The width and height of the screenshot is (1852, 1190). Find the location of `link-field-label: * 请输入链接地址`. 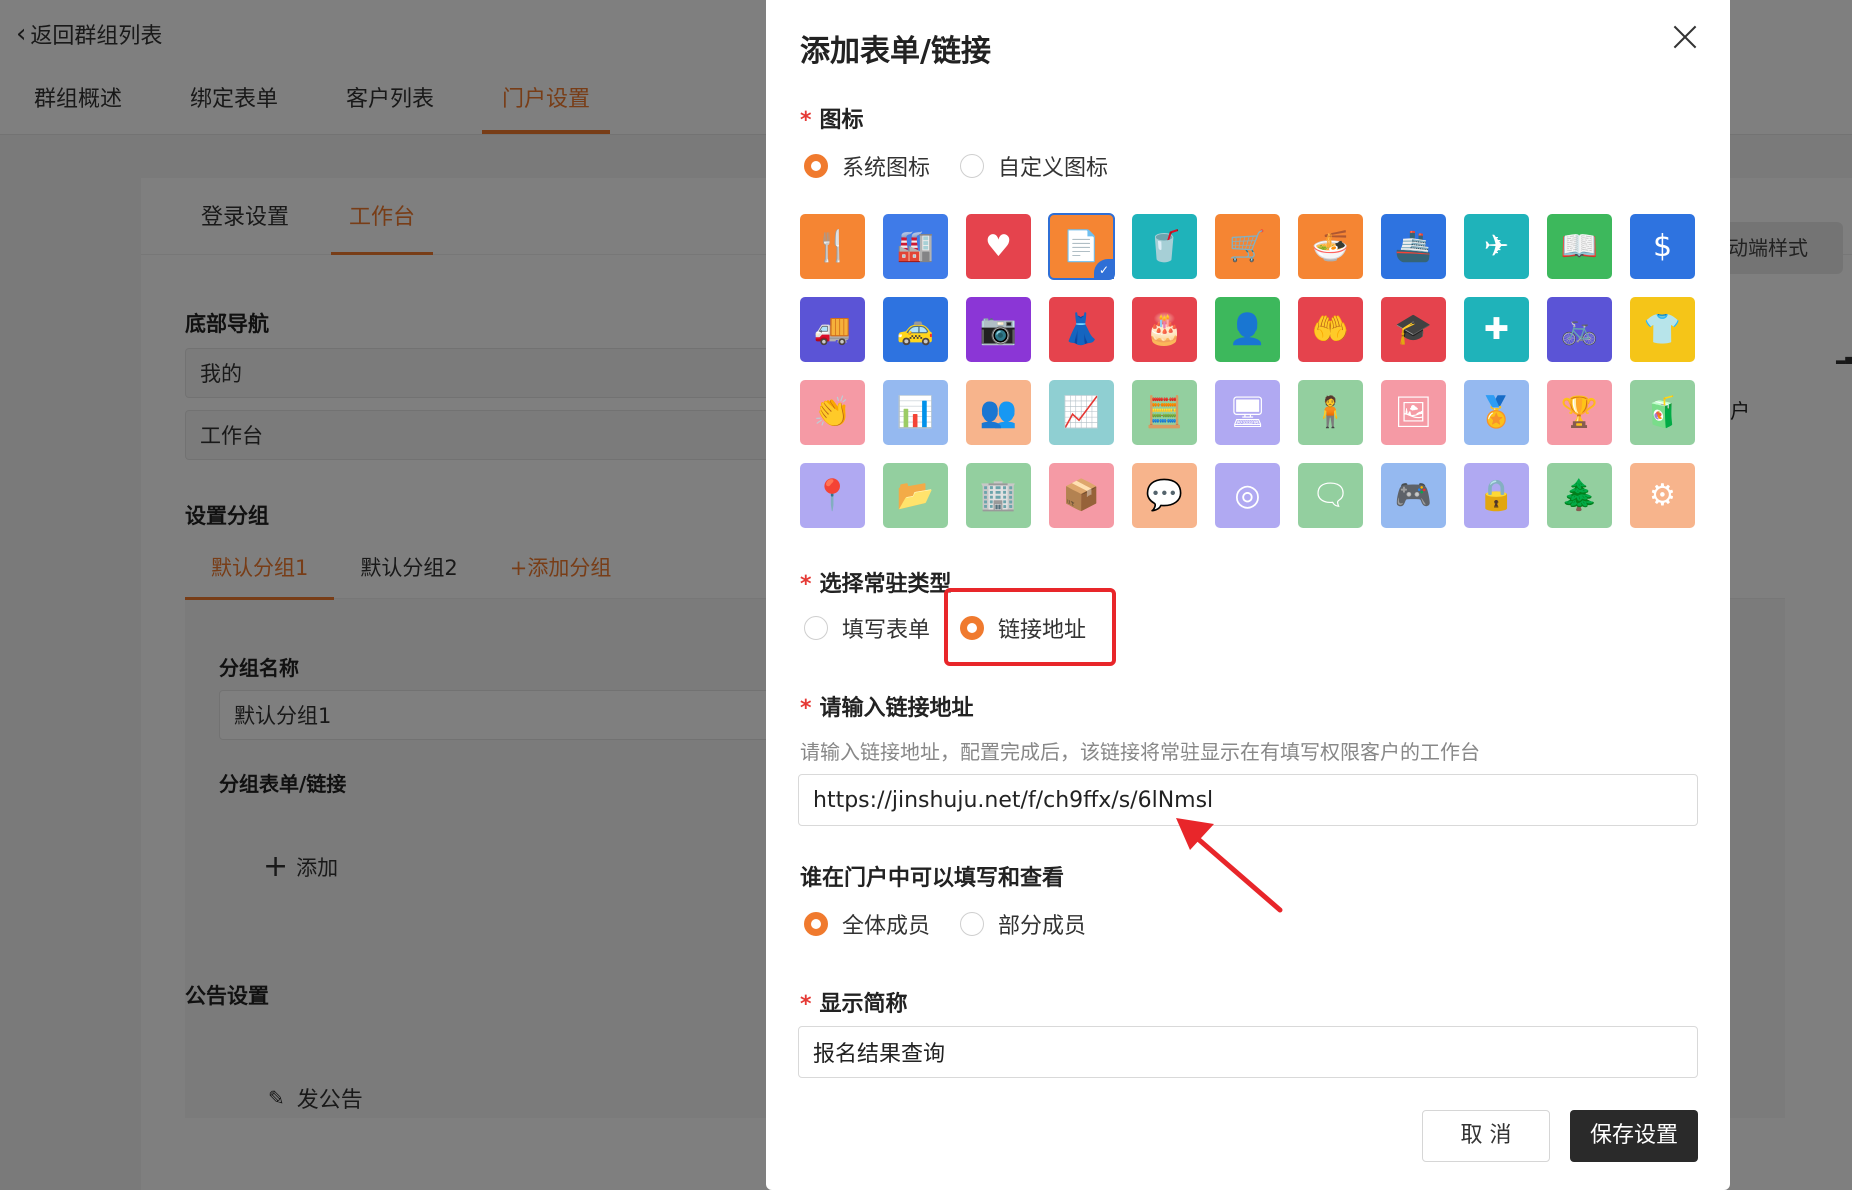

link-field-label: * 请输入链接地址 is located at coordinates (887, 706).